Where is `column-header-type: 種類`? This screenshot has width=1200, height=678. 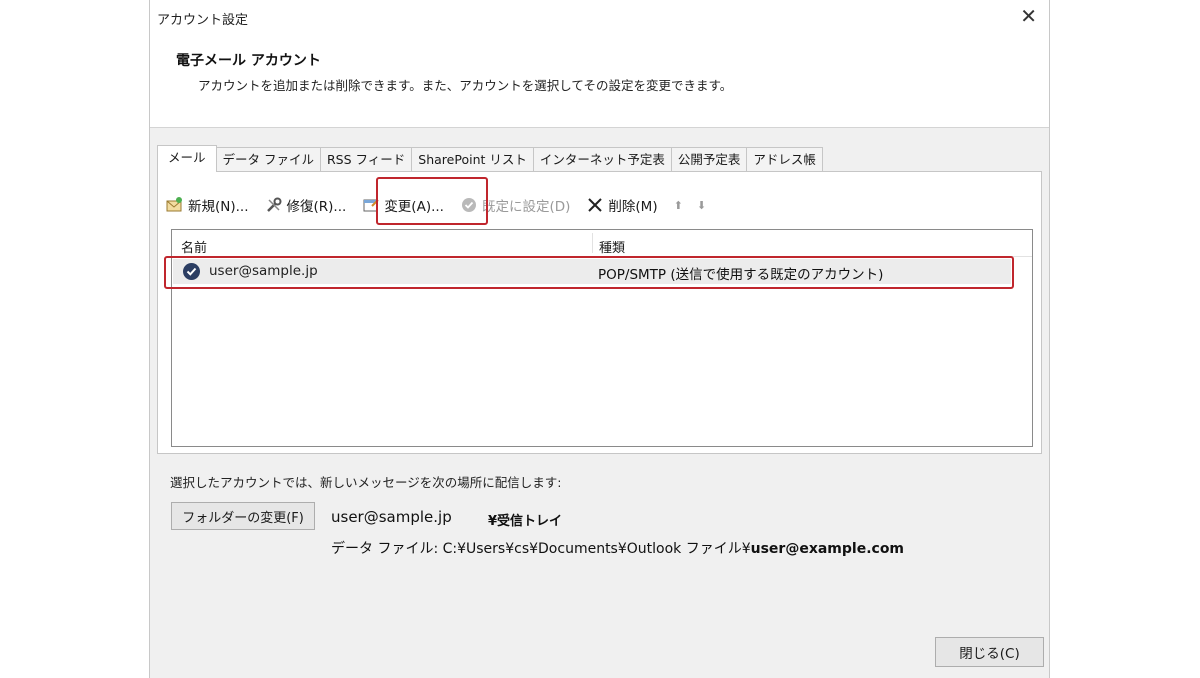 column-header-type: 種類 is located at coordinates (612, 246).